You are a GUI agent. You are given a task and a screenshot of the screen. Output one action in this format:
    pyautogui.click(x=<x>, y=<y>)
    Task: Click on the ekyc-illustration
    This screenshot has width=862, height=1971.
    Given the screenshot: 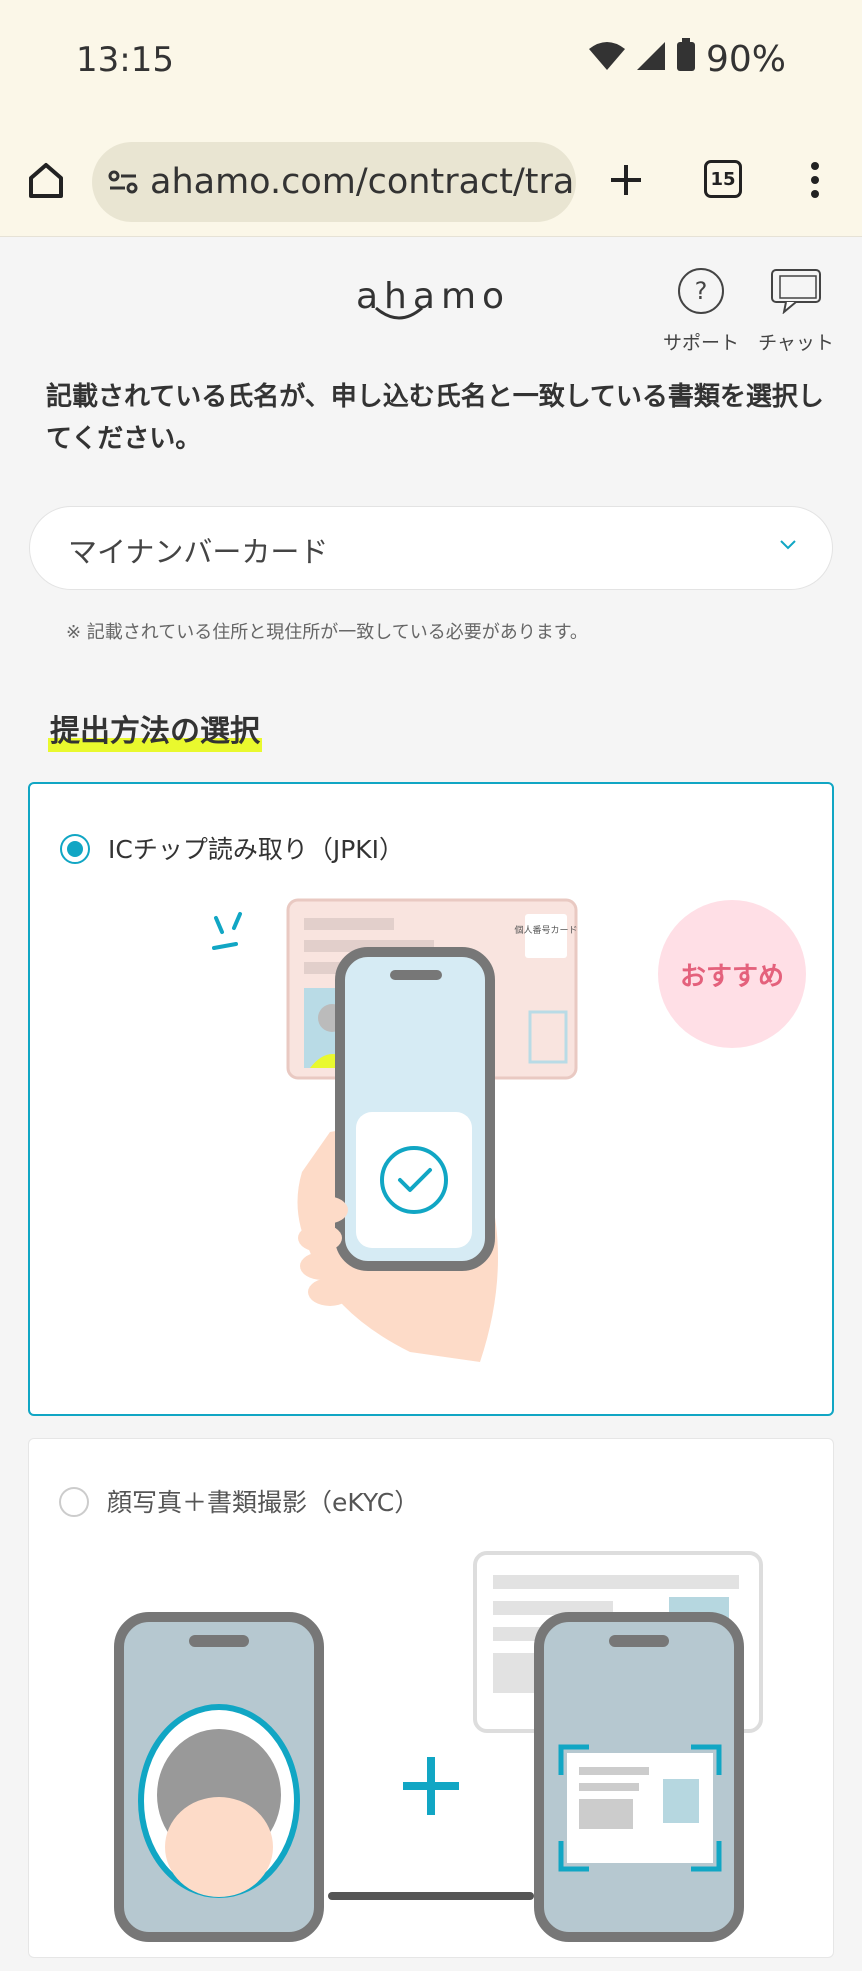 What is the action you would take?
    pyautogui.click(x=438, y=1746)
    